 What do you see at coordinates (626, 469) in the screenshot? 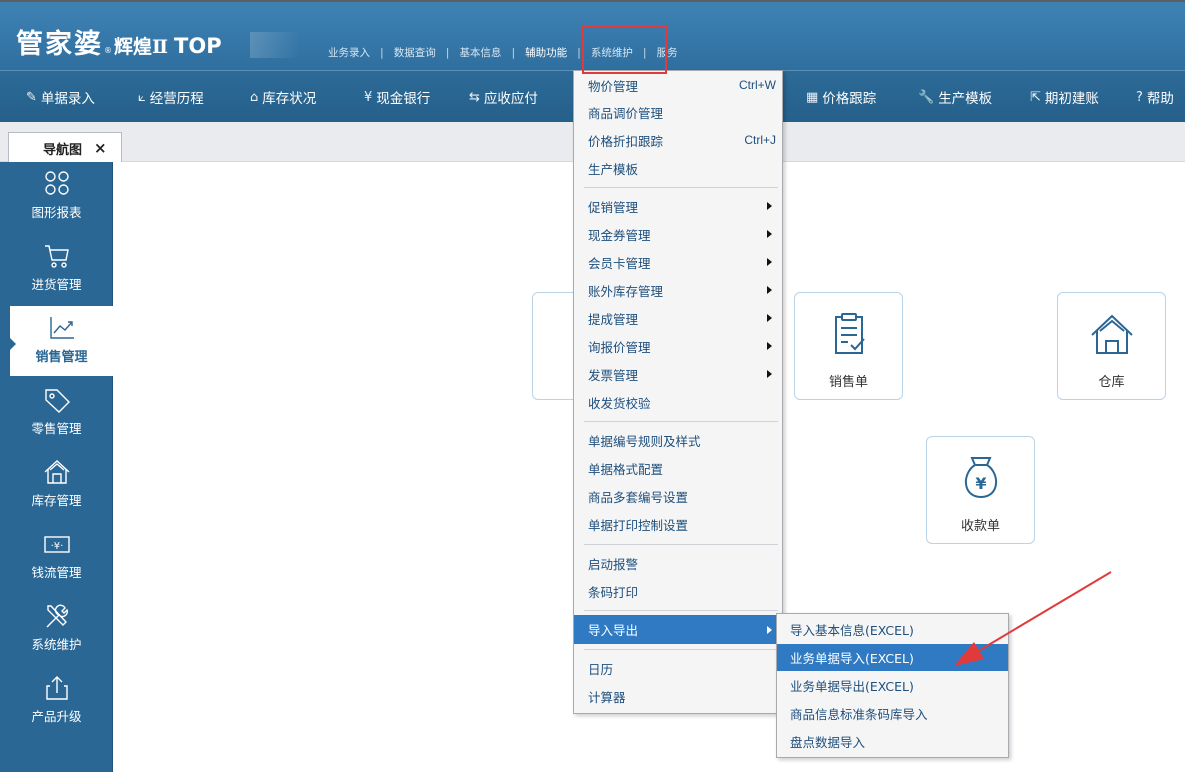
I see `menu-item-label: 单据格式配置` at bounding box center [626, 469].